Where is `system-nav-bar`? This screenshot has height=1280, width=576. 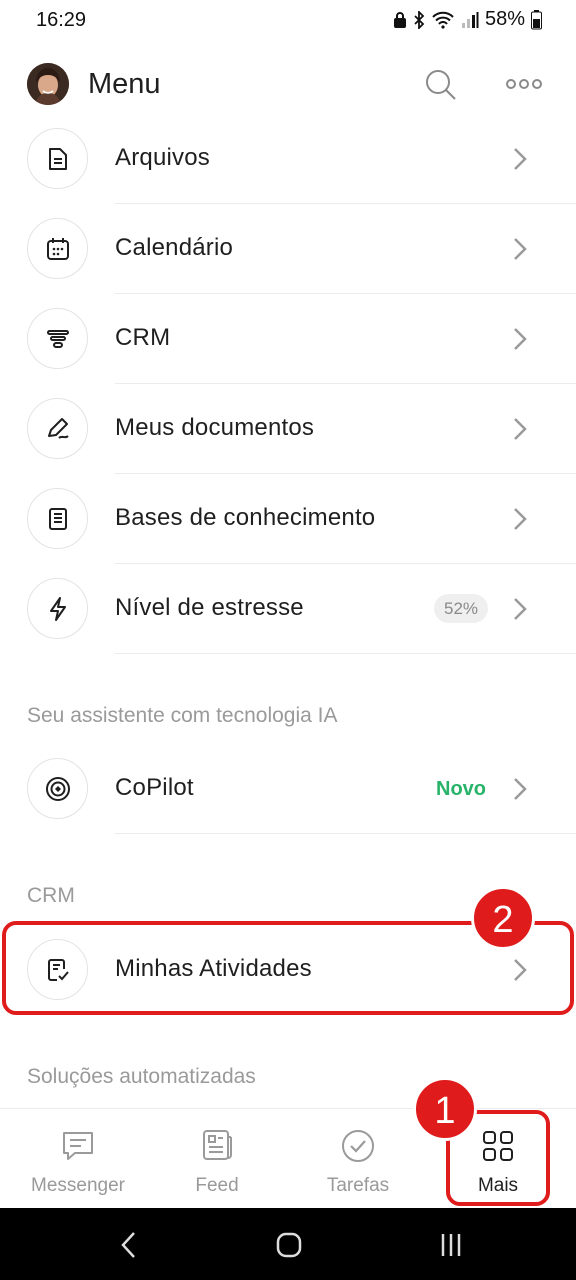 system-nav-bar is located at coordinates (288, 1244).